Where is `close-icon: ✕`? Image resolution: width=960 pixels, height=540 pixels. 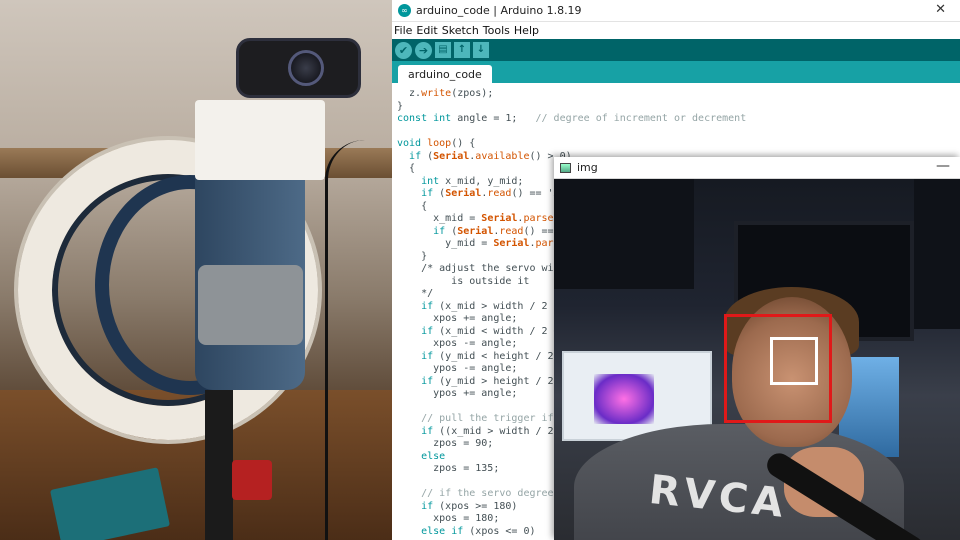
close-icon: ✕ is located at coordinates (940, 9).